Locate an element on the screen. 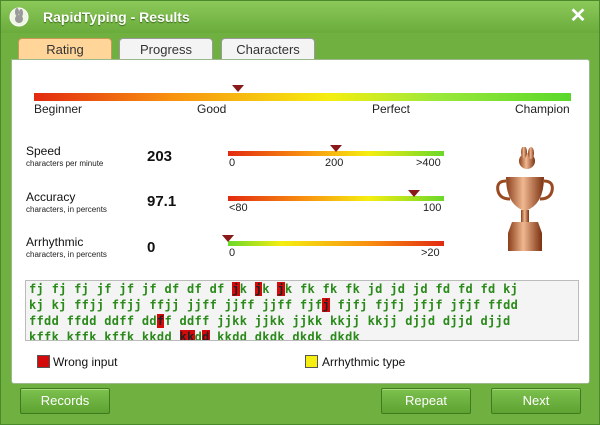 The height and width of the screenshot is (425, 600). tab-characters: Characters is located at coordinates (268, 49).